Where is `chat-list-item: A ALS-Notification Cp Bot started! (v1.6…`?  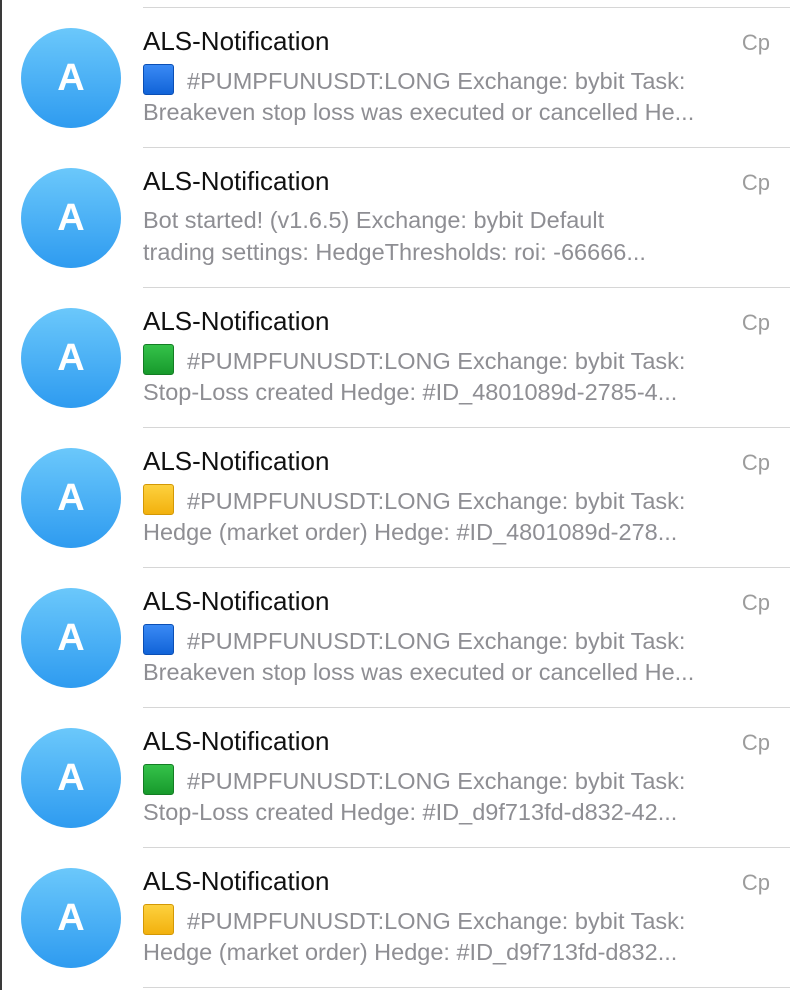
chat-list-item: A ALS-Notification Cp Bot started! (v1.6… is located at coordinates (395, 218).